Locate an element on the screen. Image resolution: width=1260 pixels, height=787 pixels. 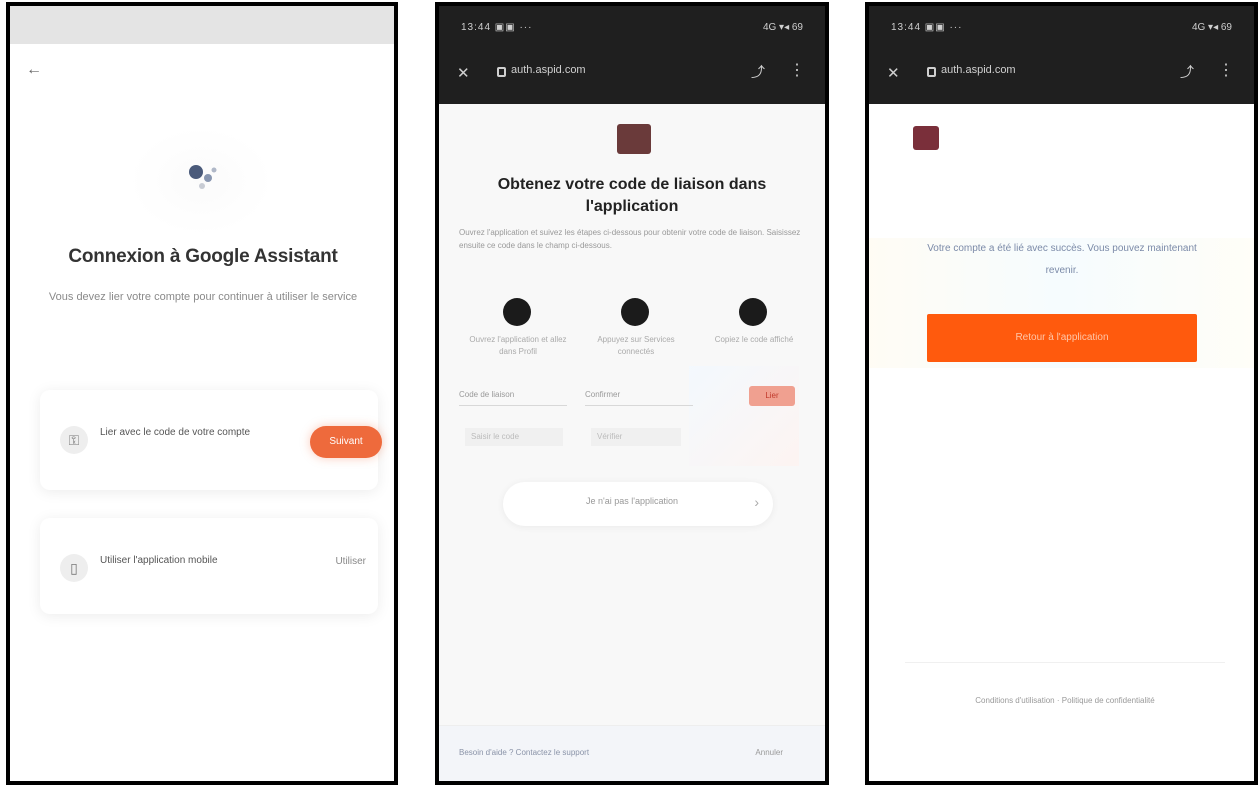
google-assistant-logo-icon is located at coordinates (203, 177).